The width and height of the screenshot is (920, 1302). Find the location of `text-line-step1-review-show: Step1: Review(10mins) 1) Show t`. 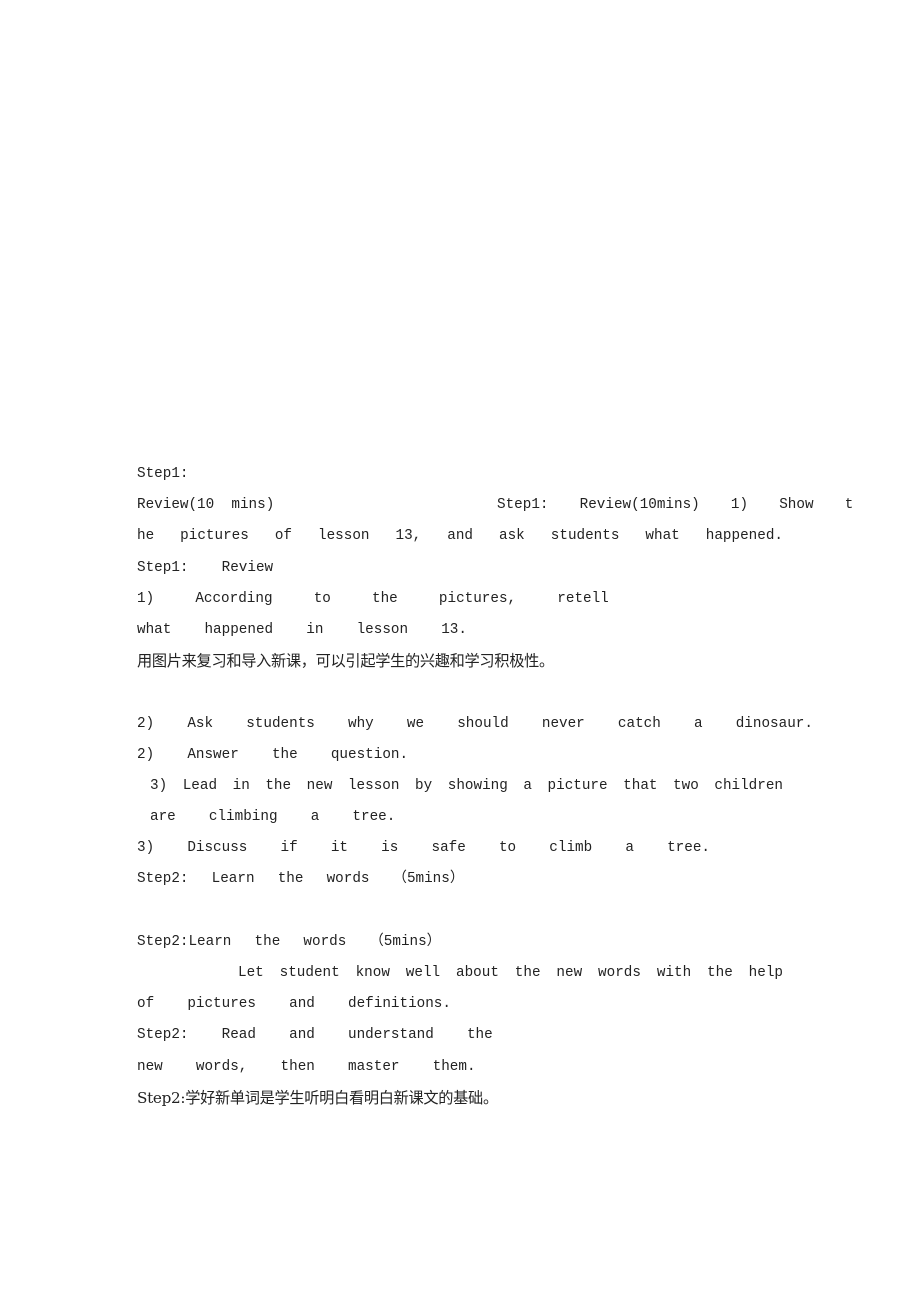

text-line-step1-review-show: Step1: Review(10mins) 1) Show t is located at coordinates (675, 505).